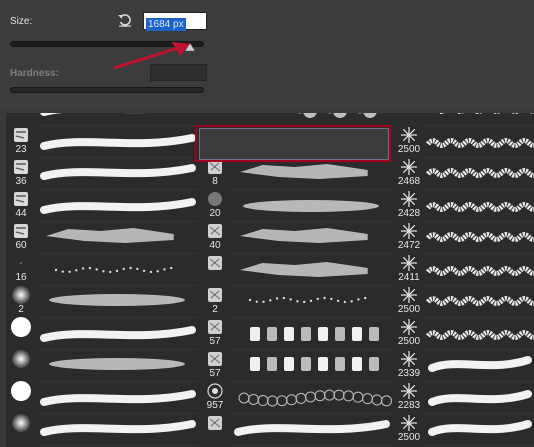  I want to click on brush-size-label: 57, so click(215, 373).